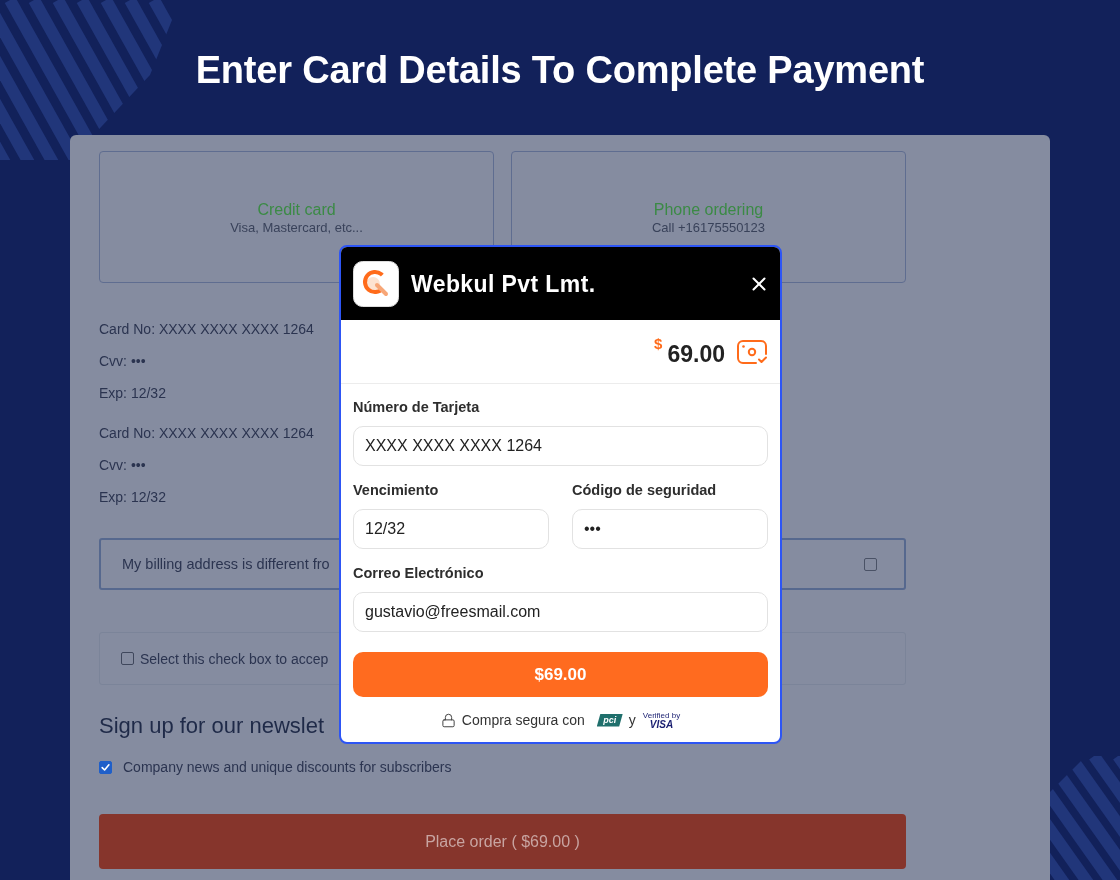 The width and height of the screenshot is (1120, 880). I want to click on option-title: Credit card, so click(296, 210).